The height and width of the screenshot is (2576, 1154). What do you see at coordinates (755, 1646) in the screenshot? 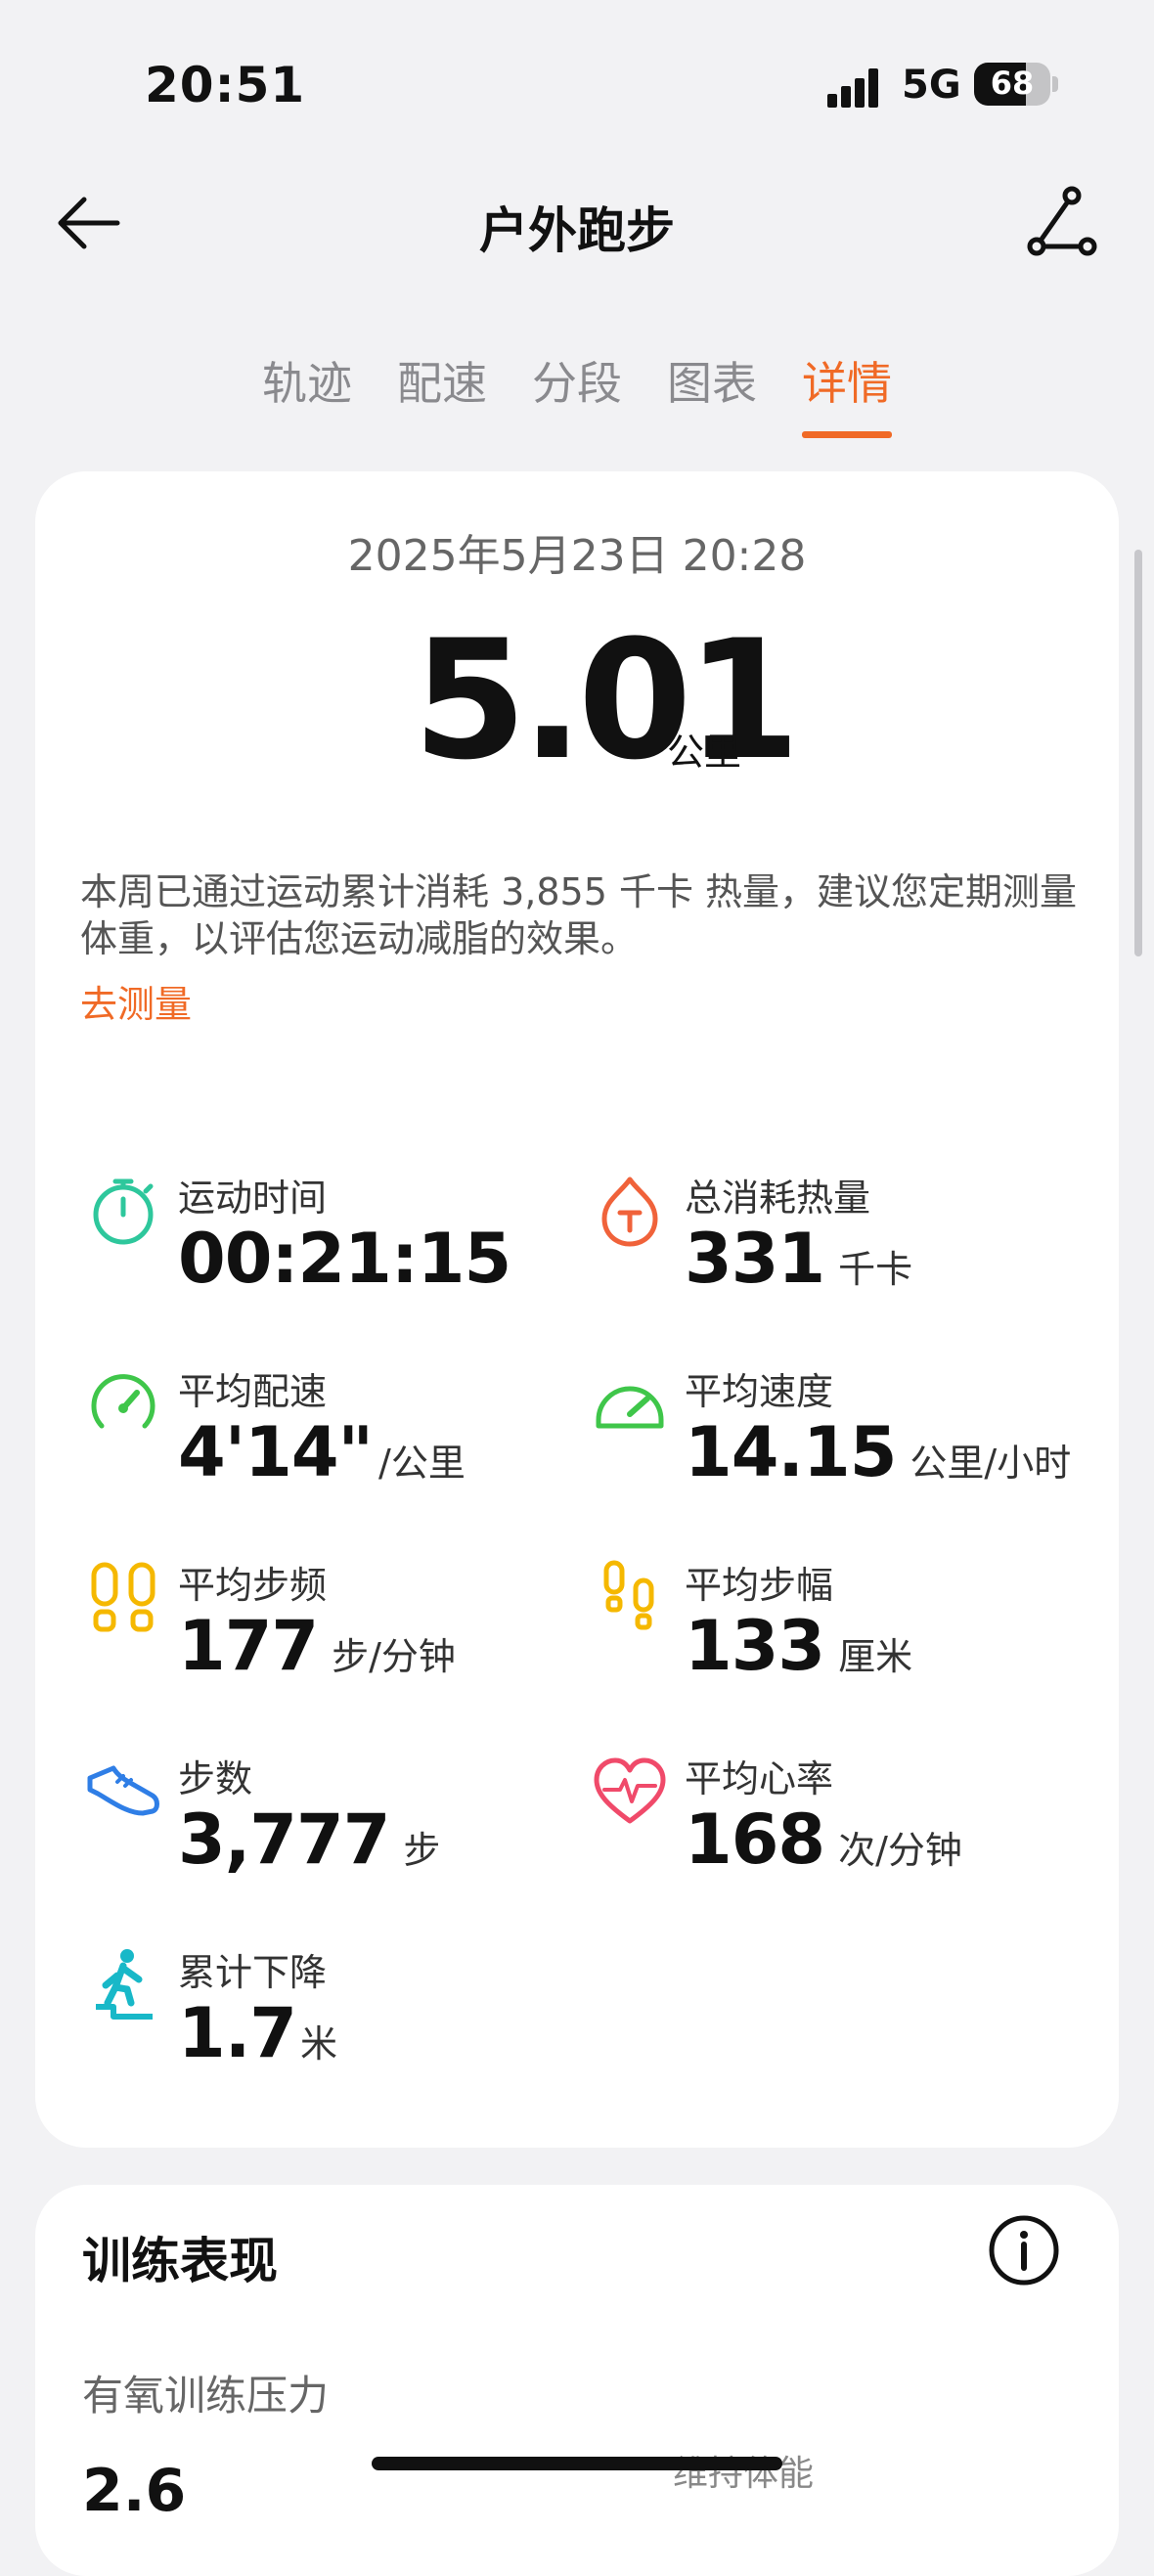
I see `metric-value: 133` at bounding box center [755, 1646].